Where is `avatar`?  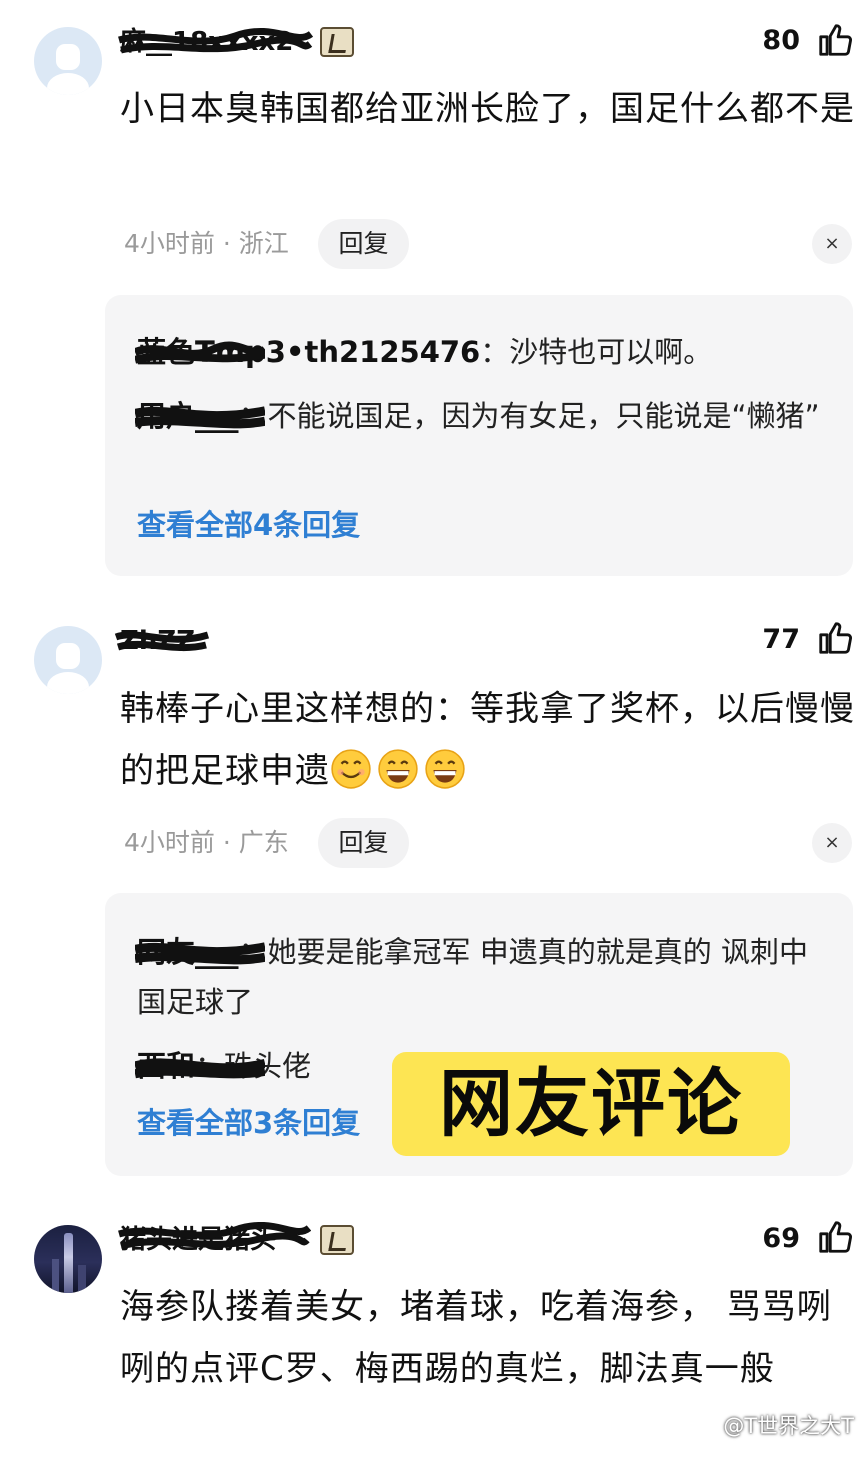 avatar is located at coordinates (68, 1259).